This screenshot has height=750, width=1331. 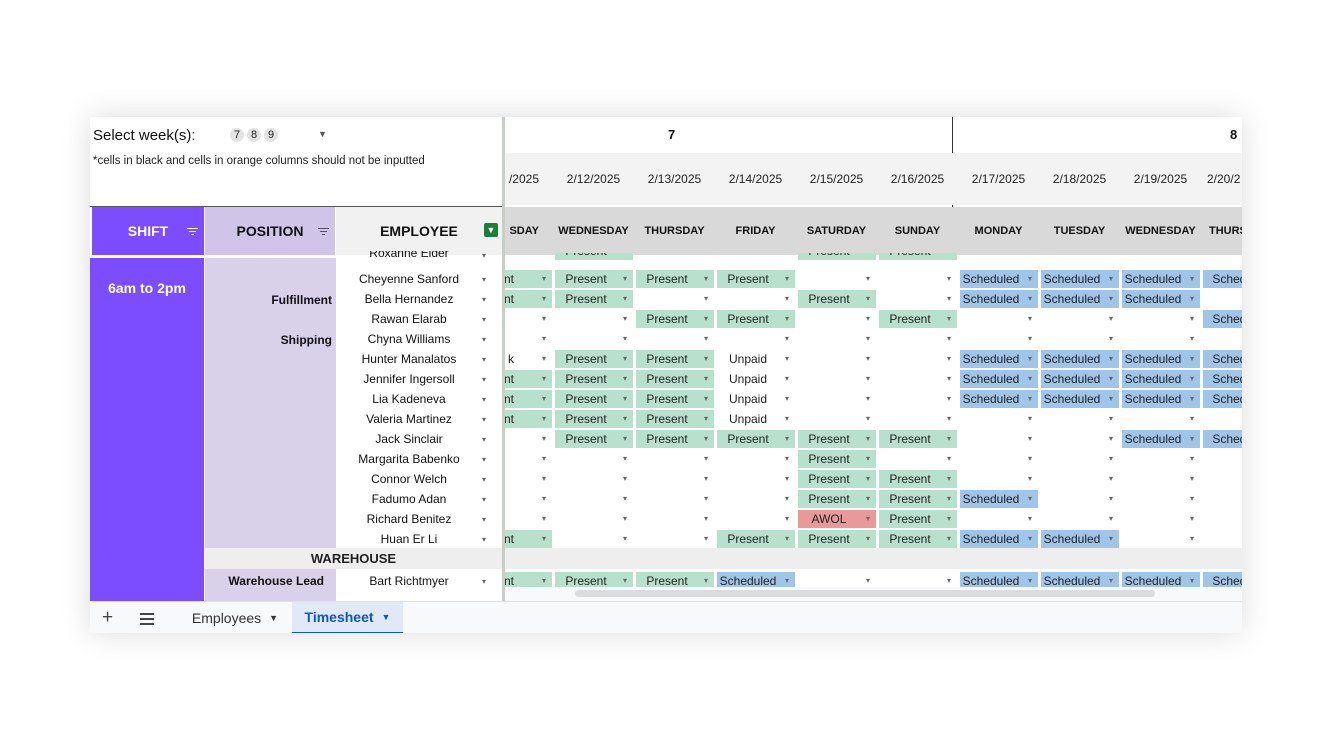 I want to click on date-header: 2/15/2025, so click(x=836, y=179).